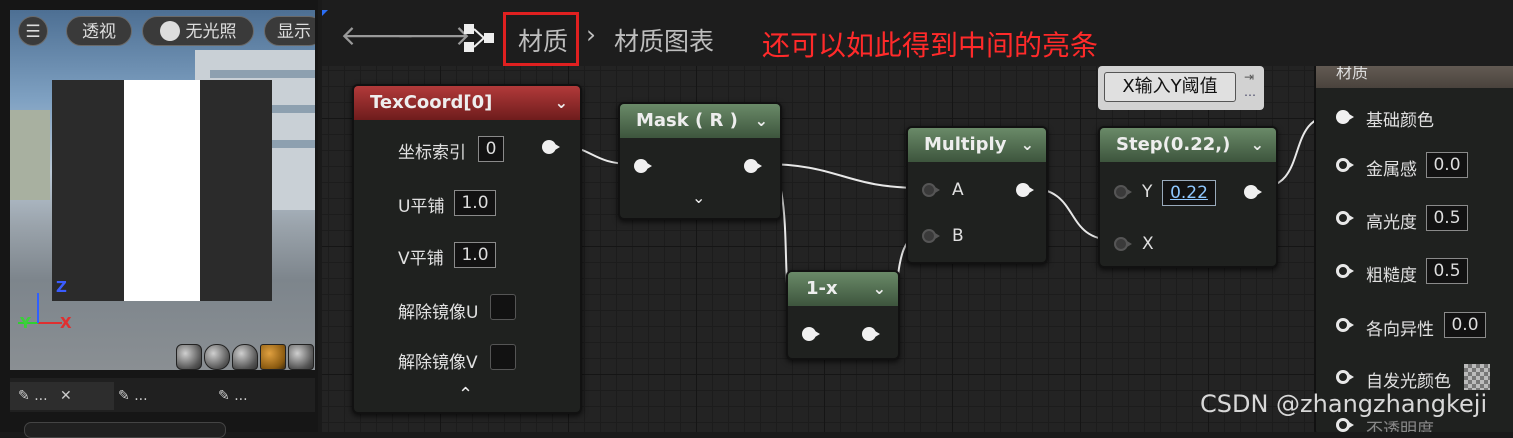 This screenshot has height=438, width=1513. Describe the element at coordinates (1345, 165) in the screenshot. I see `metallic-pin` at that location.